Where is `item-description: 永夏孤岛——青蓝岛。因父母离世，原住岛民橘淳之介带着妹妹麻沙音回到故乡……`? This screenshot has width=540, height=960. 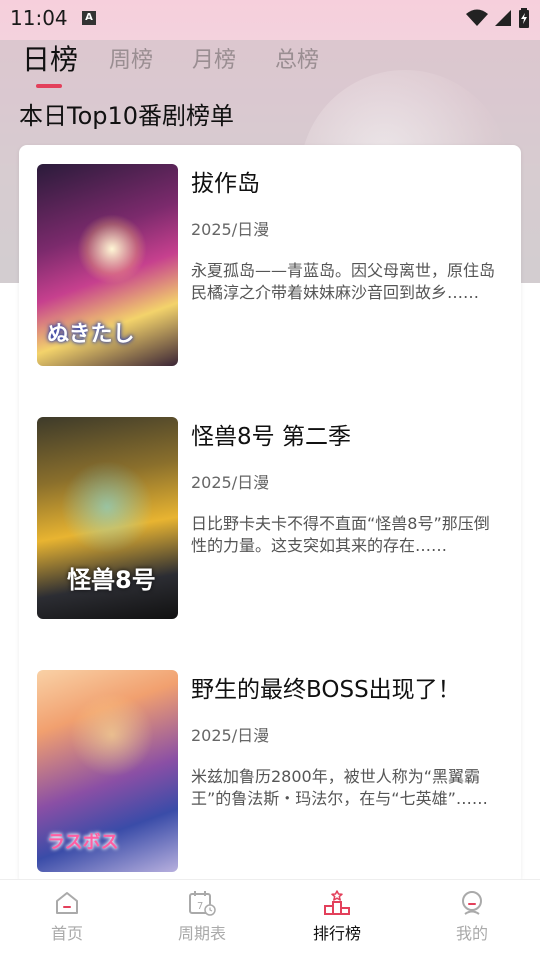 item-description: 永夏孤岛——青蓝岛。因父母离世，原住岛民橘淳之介带着妹妹麻沙音回到故乡…… is located at coordinates (343, 281).